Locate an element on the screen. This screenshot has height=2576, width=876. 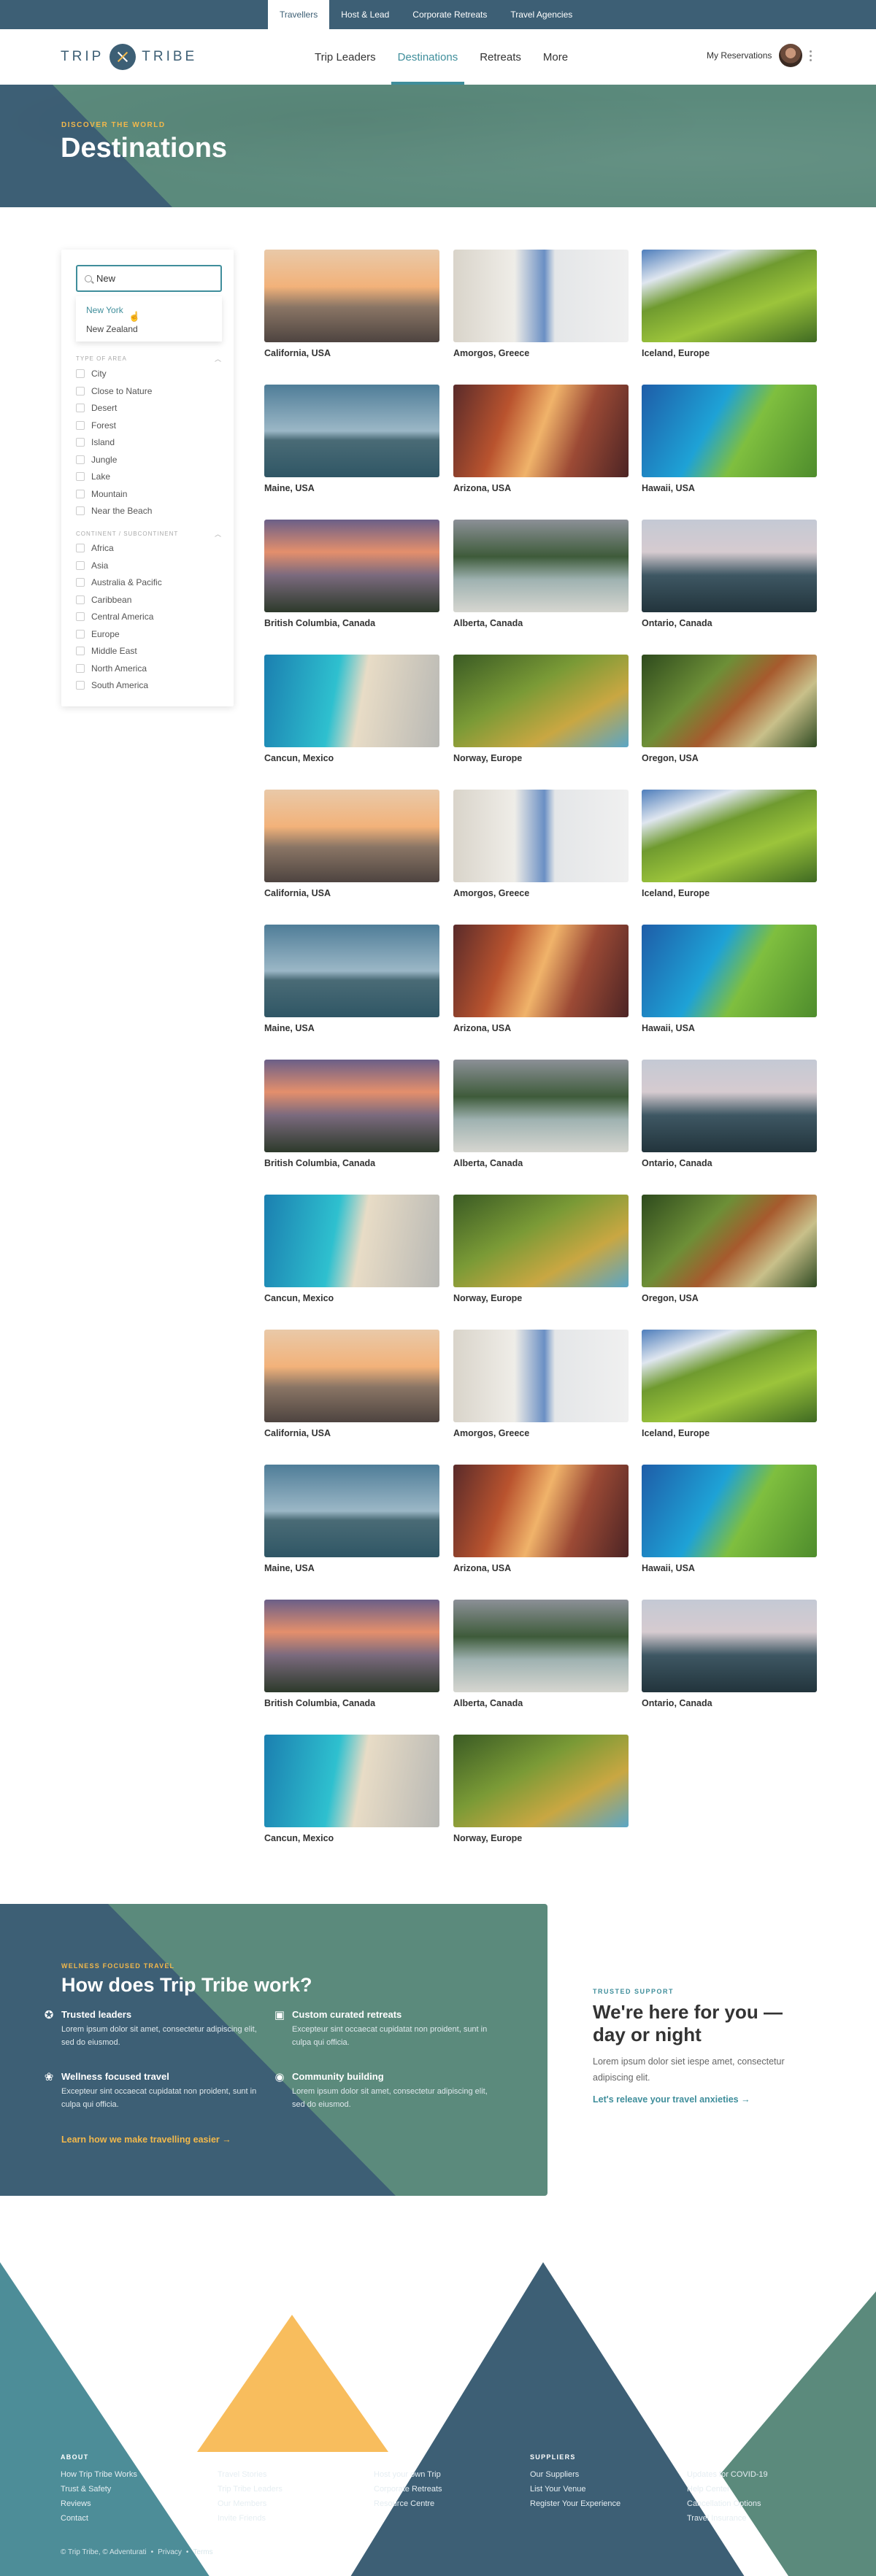
destination-label: Amorgos, Greece is located at coordinates (541, 353).